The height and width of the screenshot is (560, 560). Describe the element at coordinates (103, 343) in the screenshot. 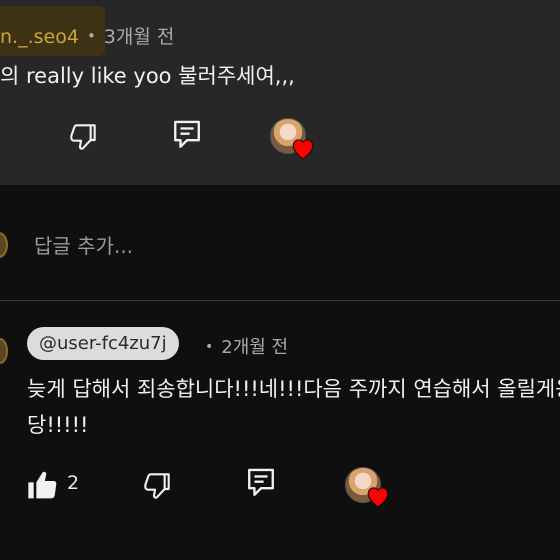

I see `reply-author-chip: @user-fc4zu7j` at that location.